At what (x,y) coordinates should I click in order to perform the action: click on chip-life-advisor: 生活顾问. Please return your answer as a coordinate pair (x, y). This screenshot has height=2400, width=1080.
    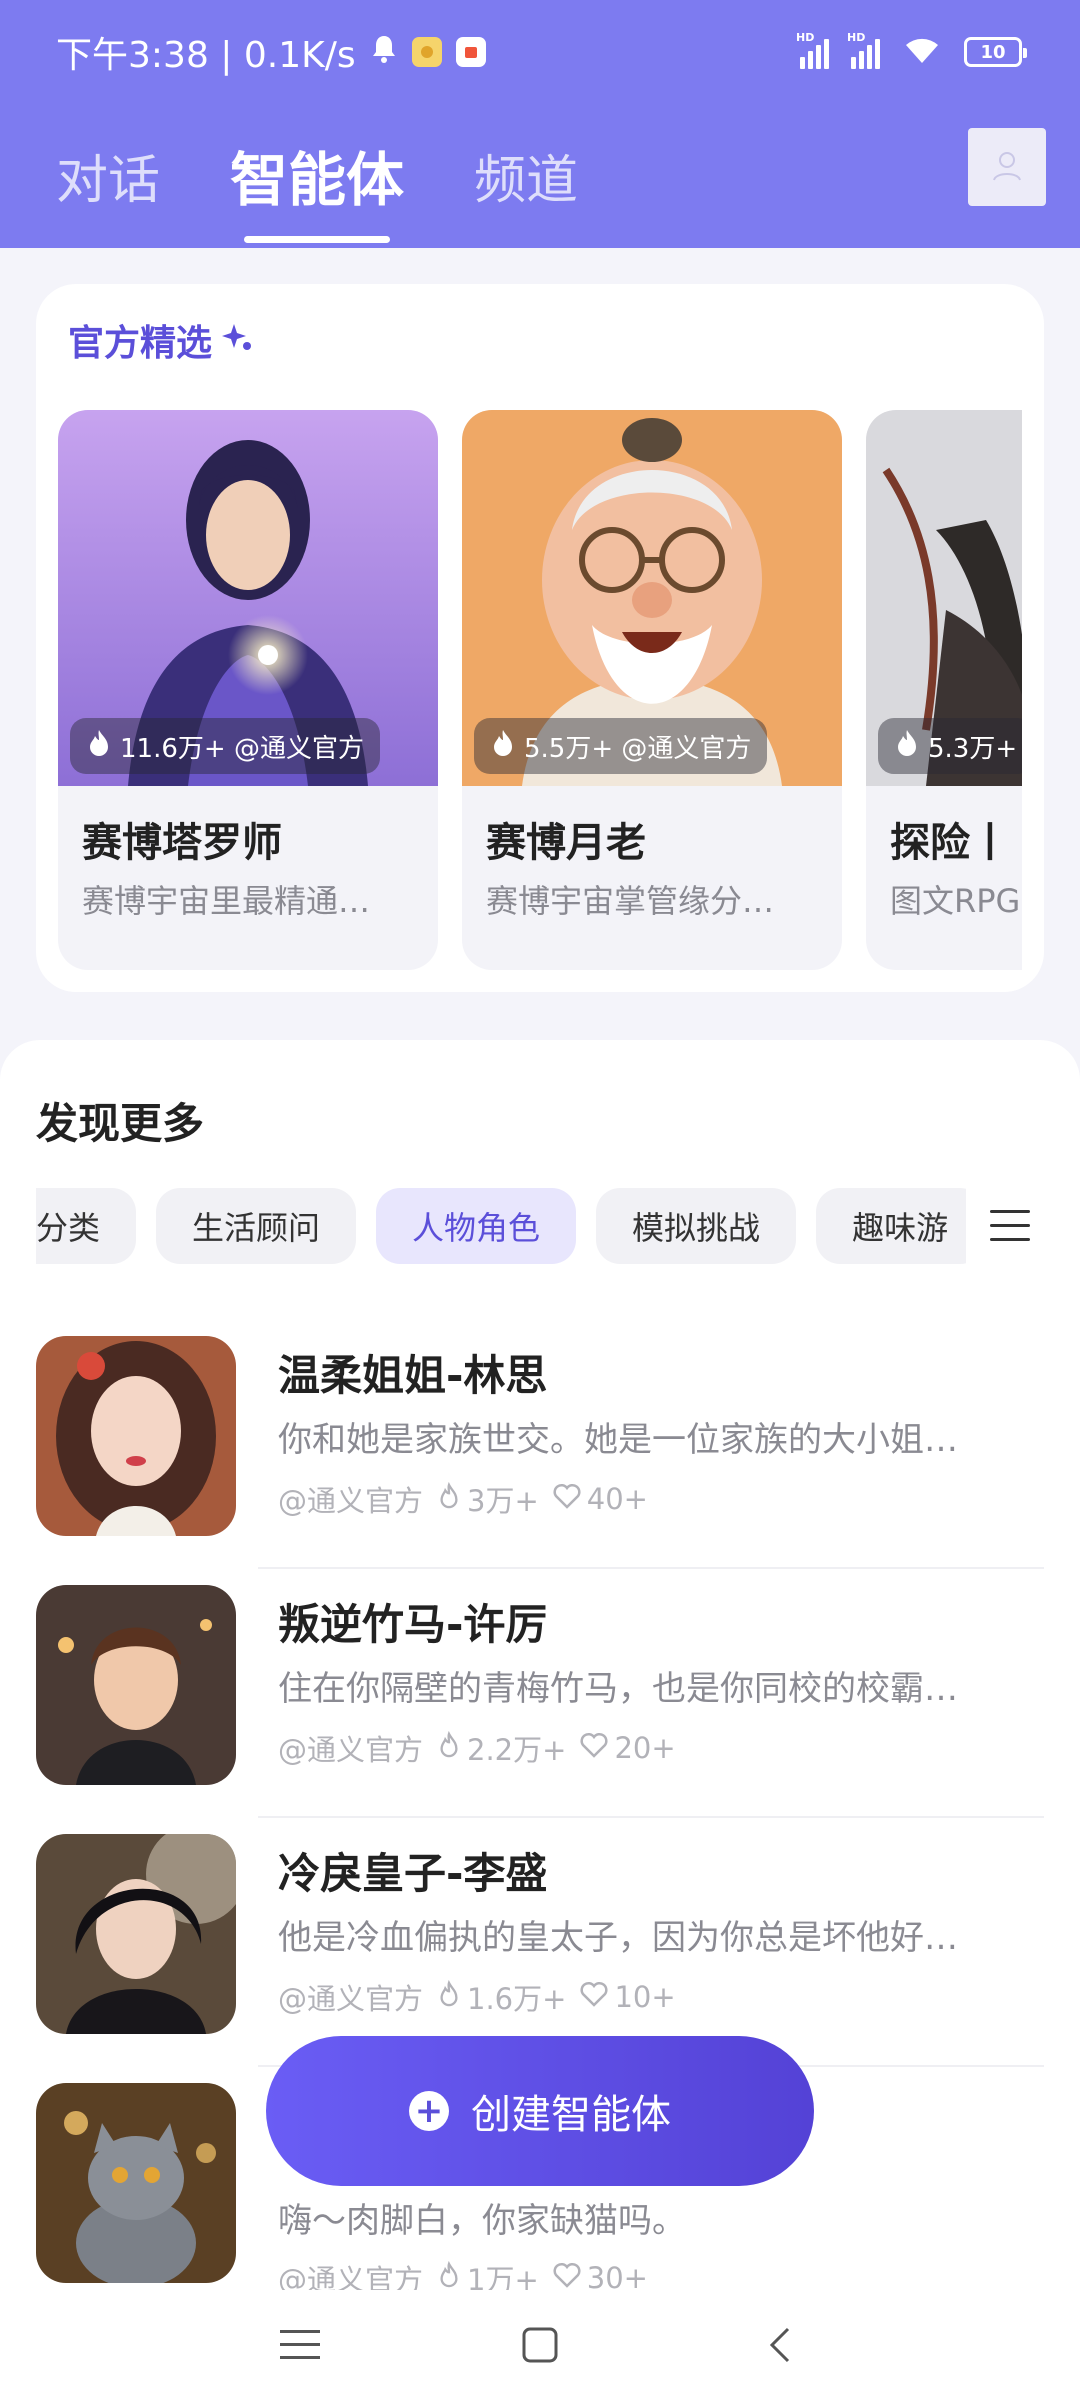
    Looking at the image, I should click on (256, 1226).